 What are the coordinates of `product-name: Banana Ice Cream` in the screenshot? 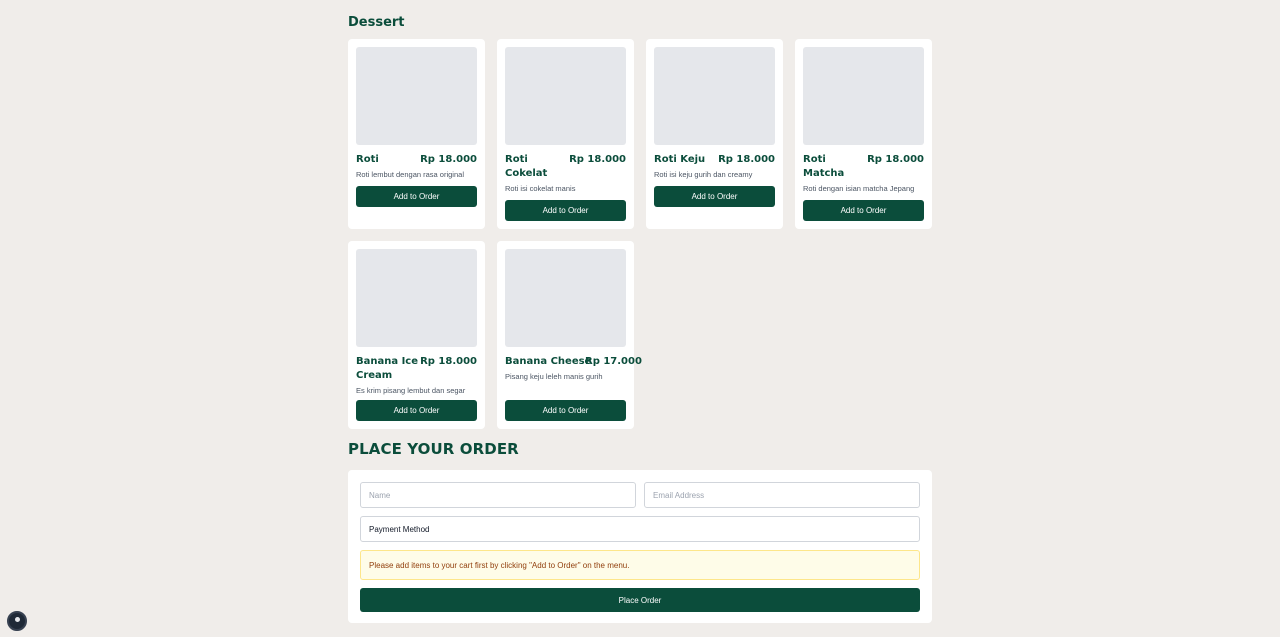 It's located at (387, 368).